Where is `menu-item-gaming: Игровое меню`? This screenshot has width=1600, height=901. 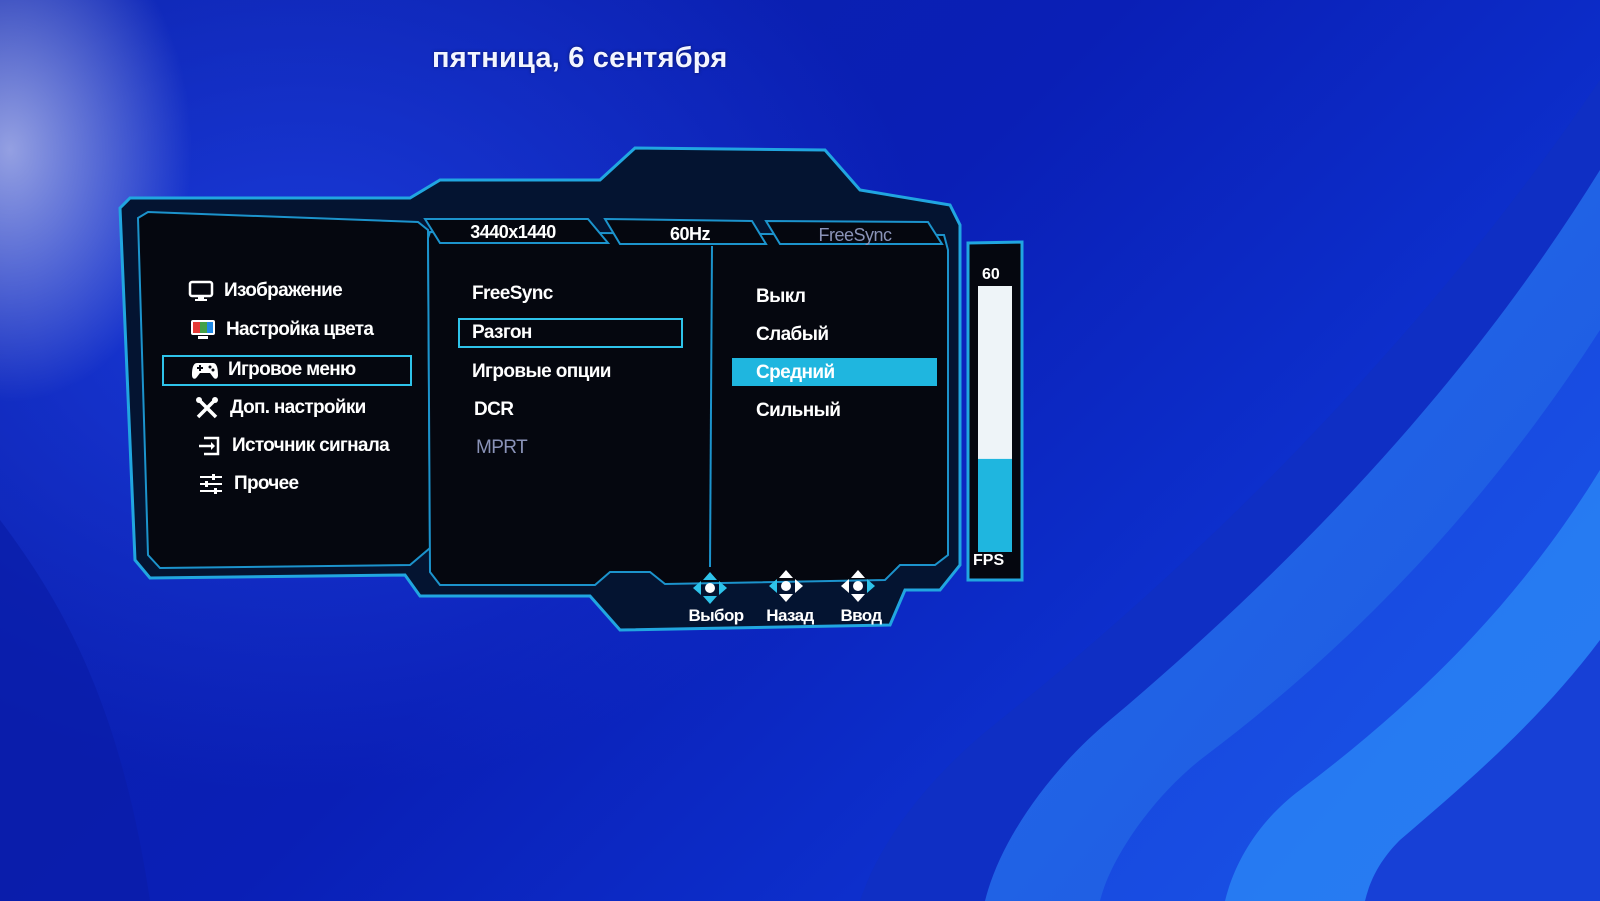 menu-item-gaming: Игровое меню is located at coordinates (272, 370).